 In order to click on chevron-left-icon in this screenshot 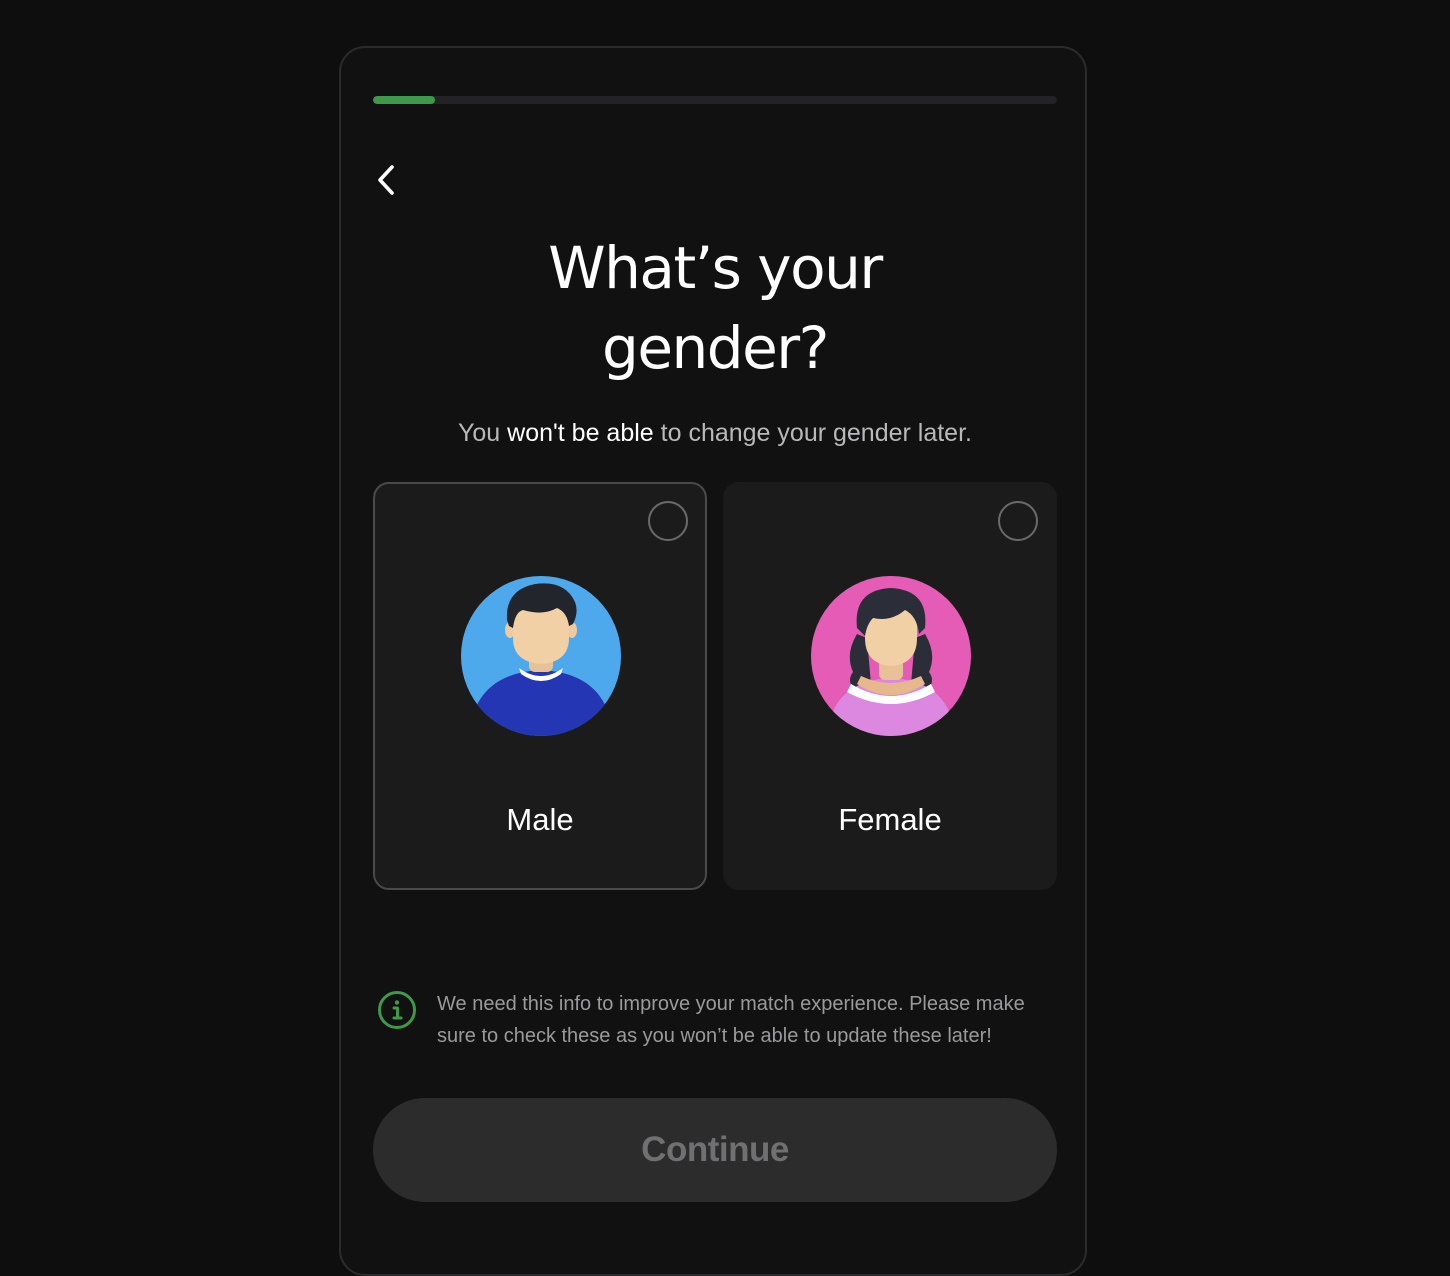, I will do `click(386, 180)`.